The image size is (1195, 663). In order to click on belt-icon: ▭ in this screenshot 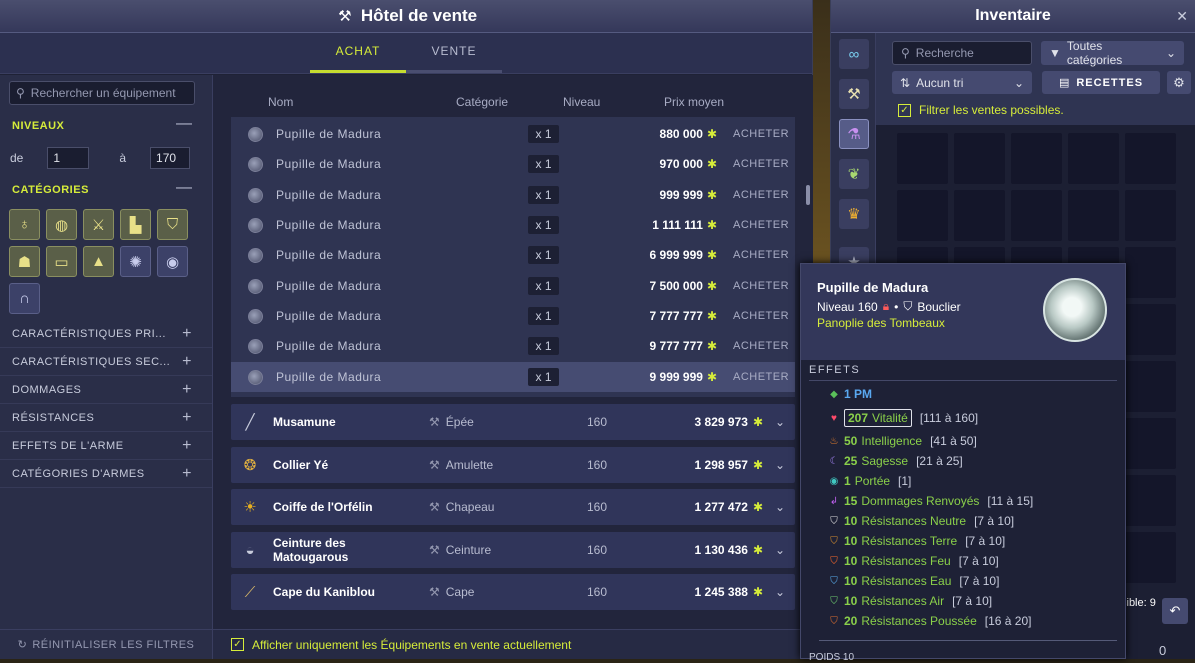, I will do `click(61, 261)`.